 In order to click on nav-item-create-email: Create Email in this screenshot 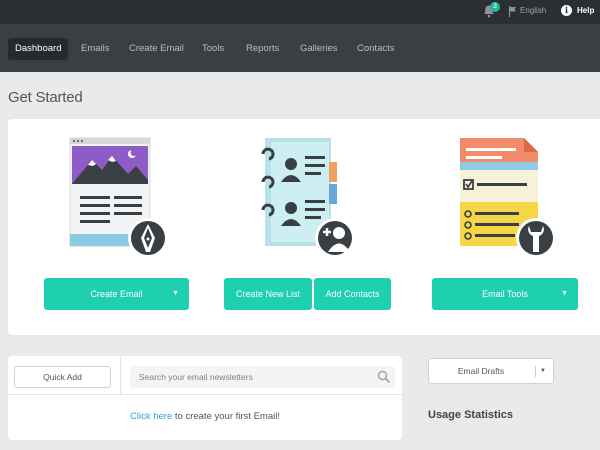, I will do `click(156, 49)`.